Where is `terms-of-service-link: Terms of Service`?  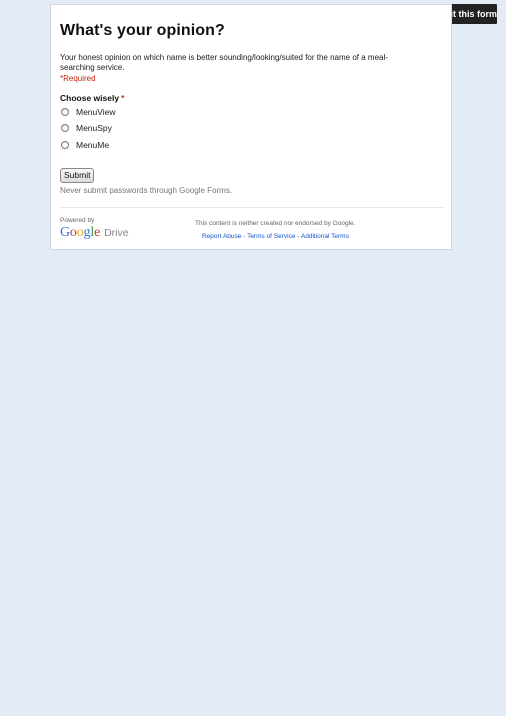
terms-of-service-link: Terms of Service is located at coordinates (271, 236).